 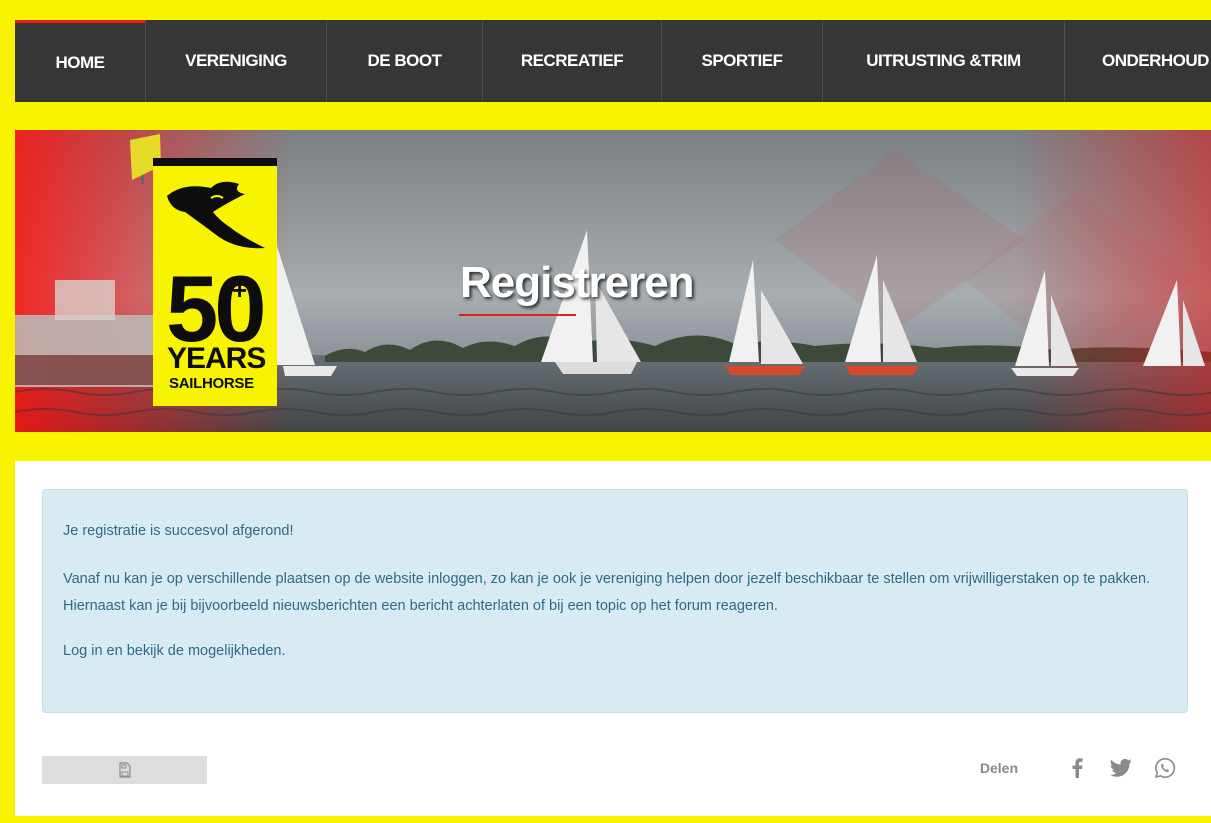 What do you see at coordinates (742, 61) in the screenshot?
I see `nav-item-sportief: SPORTIEF` at bounding box center [742, 61].